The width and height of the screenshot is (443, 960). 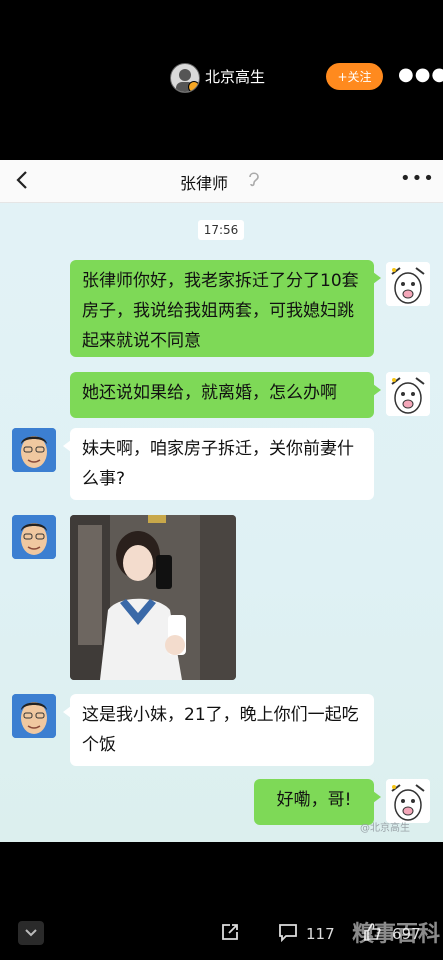 I want to click on chat-bubble-sent: 张律师你好，我老家拆迁了分了10套房子，我说给我姐两套，可我媳妇跳起来就说不同意, so click(x=225, y=308).